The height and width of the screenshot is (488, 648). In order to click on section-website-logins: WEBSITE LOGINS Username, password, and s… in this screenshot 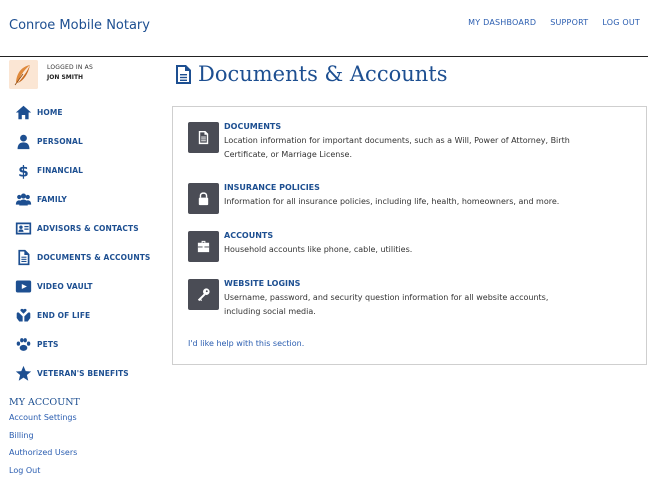, I will do `click(408, 299)`.